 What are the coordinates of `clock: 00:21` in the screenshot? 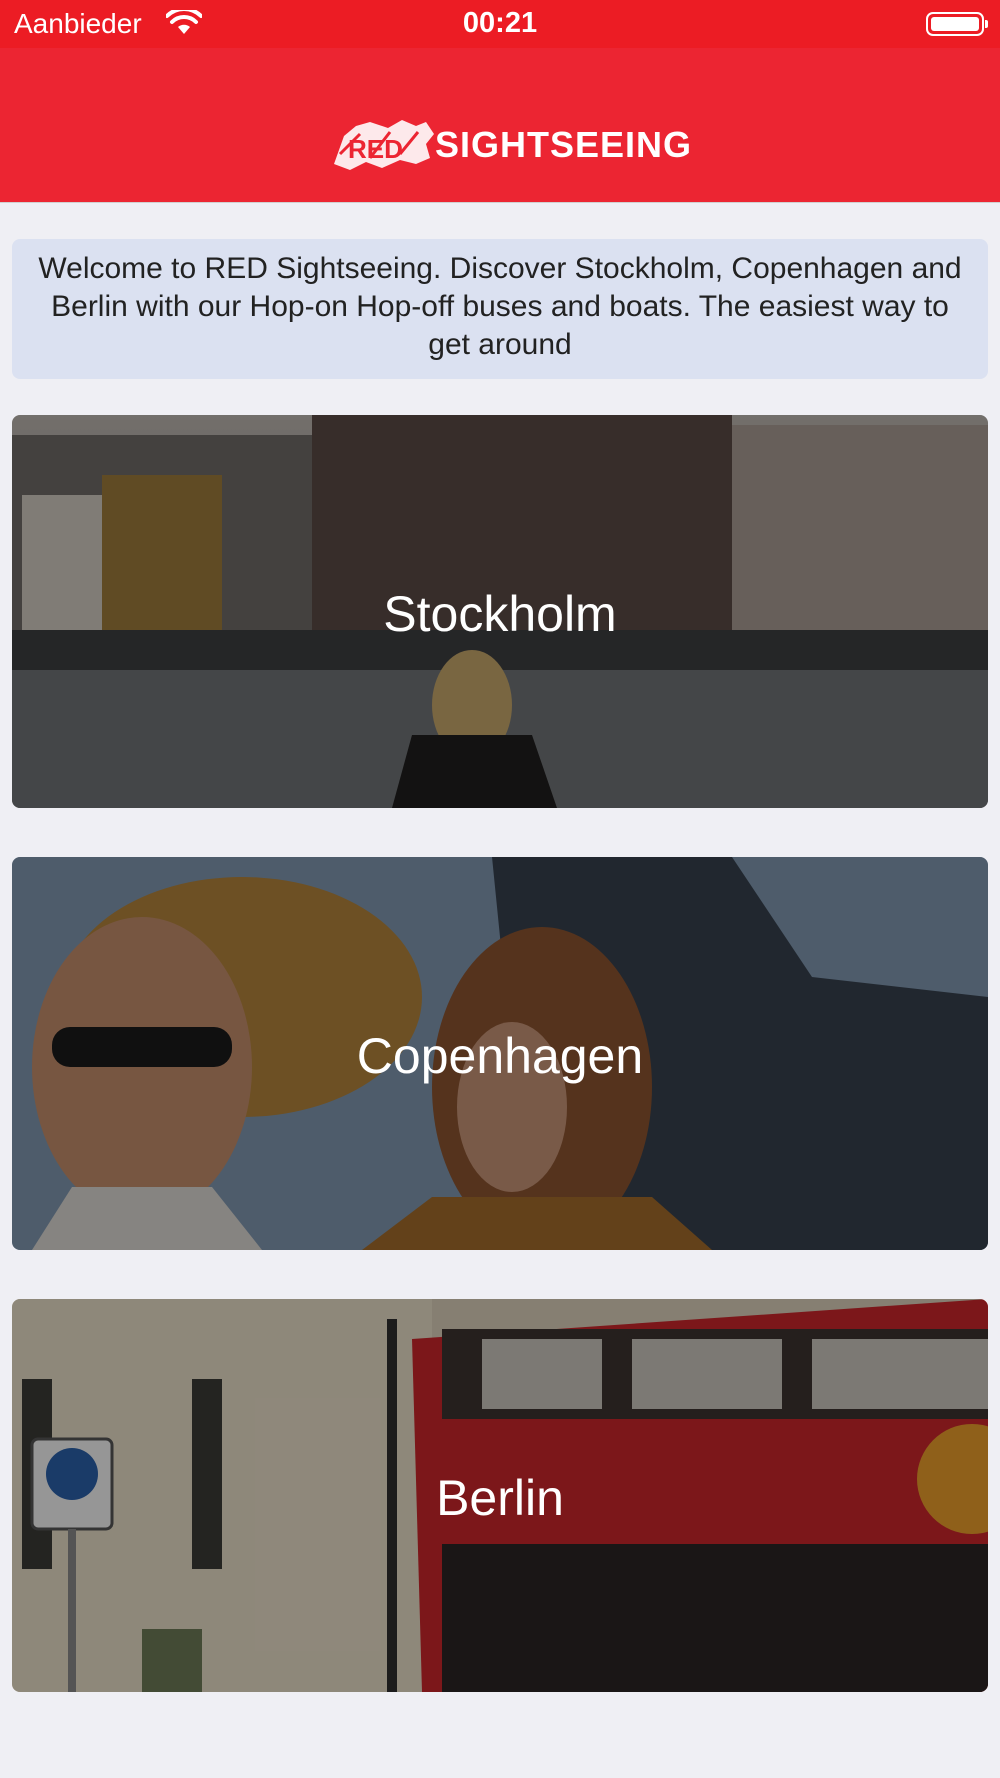 It's located at (500, 23).